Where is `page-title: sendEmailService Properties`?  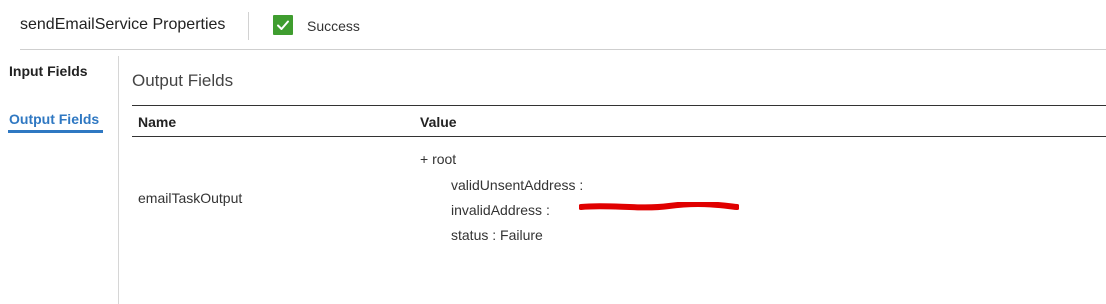 page-title: sendEmailService Properties is located at coordinates (123, 24).